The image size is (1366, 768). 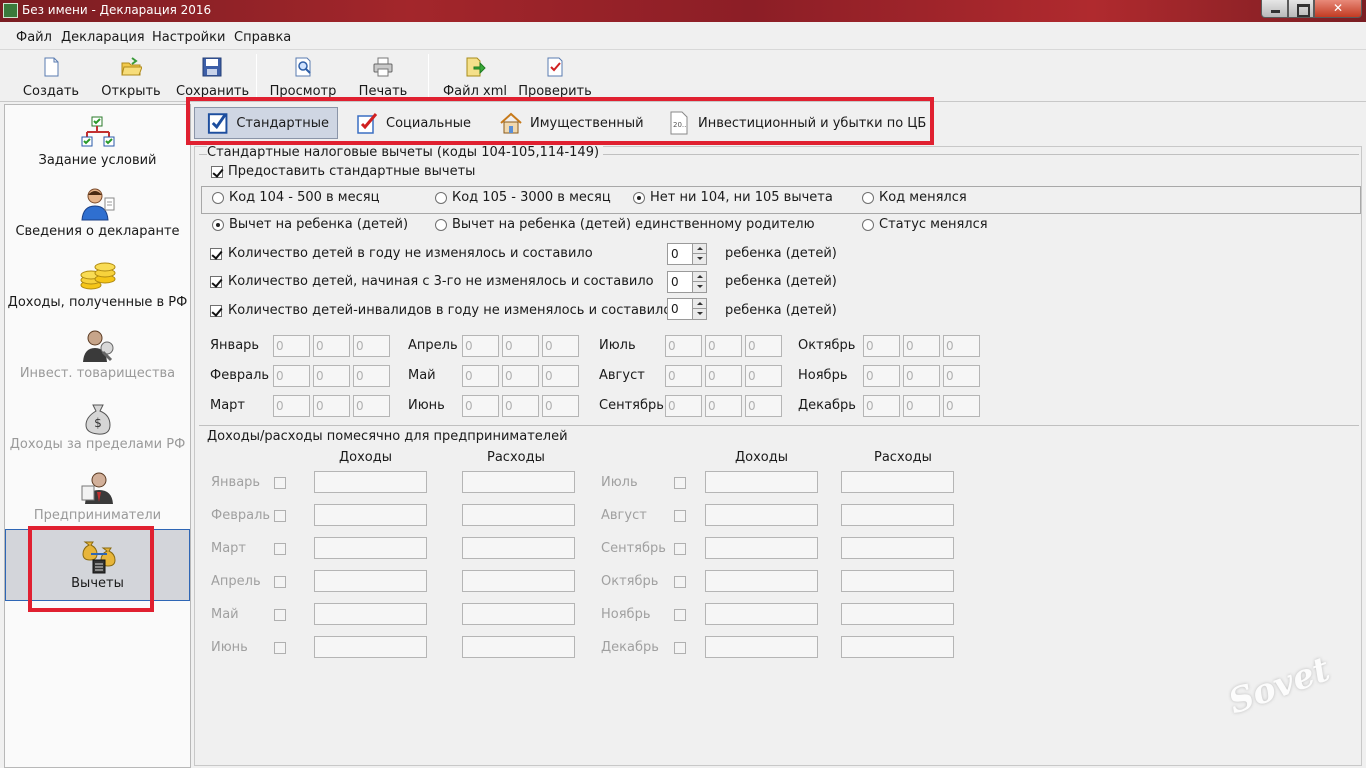 What do you see at coordinates (97, 284) in the screenshot?
I see `nav-item-income-rf: Доходы, полученные в РФ` at bounding box center [97, 284].